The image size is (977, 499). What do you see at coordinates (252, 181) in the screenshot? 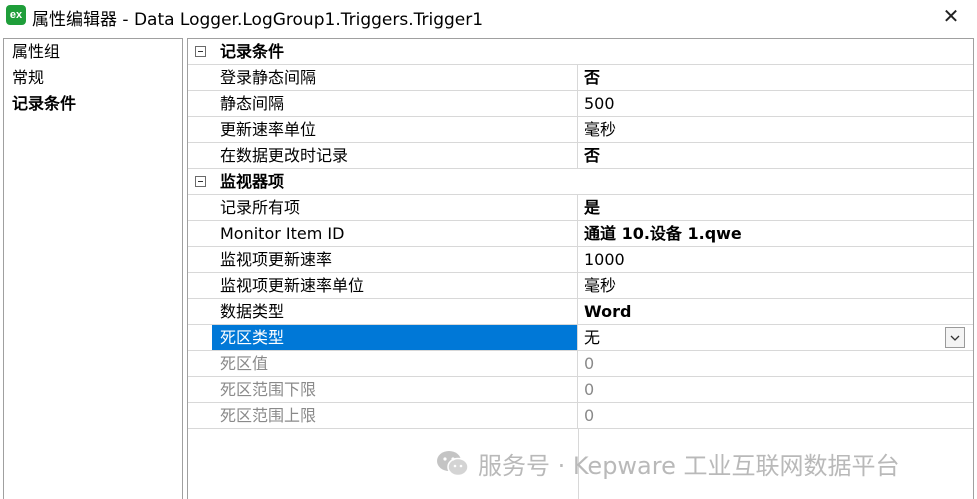
I see `category-label: 监视器项` at bounding box center [252, 181].